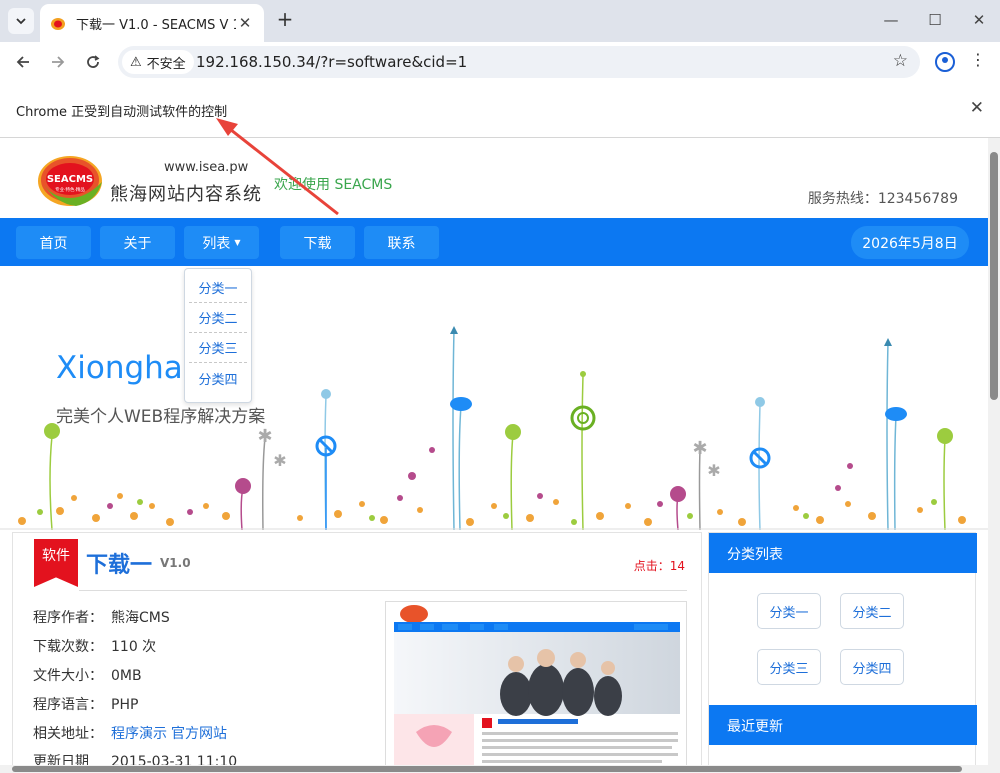 This screenshot has width=1000, height=773. I want to click on software-title: 下载一, so click(119, 565).